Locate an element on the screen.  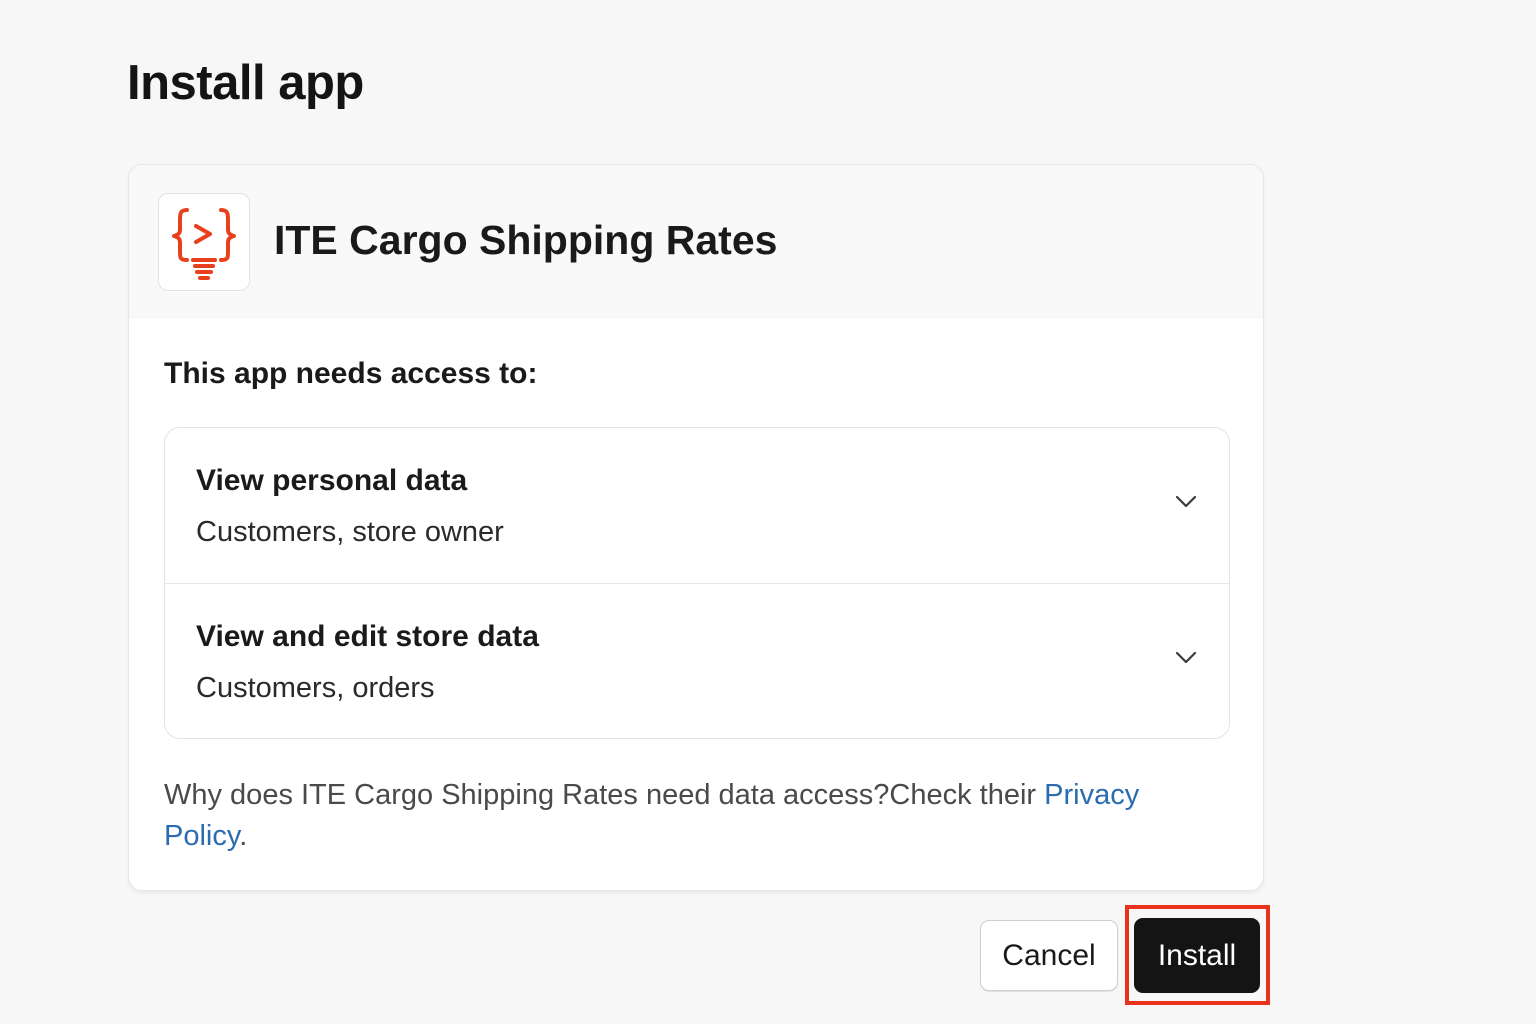
permission-description: Customers, orders is located at coordinates (315, 688).